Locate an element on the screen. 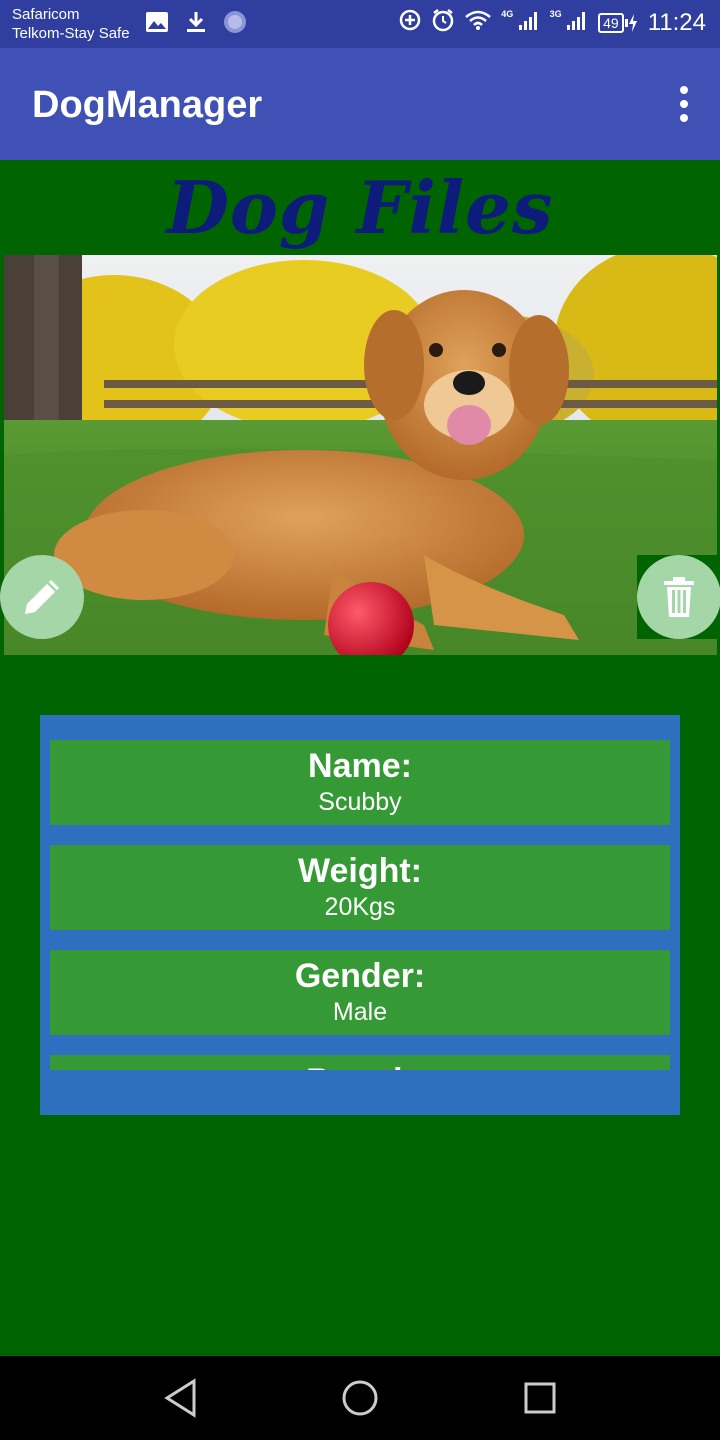  info-card-name: Name: Scubby is located at coordinates (360, 782).